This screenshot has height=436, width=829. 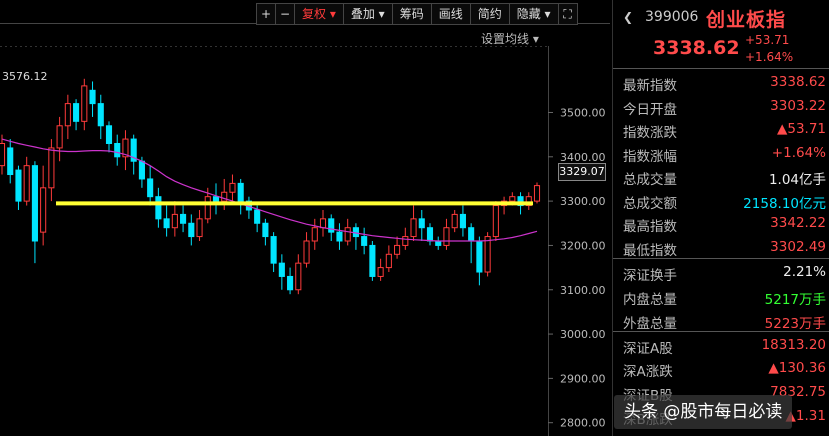 What do you see at coordinates (583, 157) in the screenshot?
I see `y-tick-label: 3400.00` at bounding box center [583, 157].